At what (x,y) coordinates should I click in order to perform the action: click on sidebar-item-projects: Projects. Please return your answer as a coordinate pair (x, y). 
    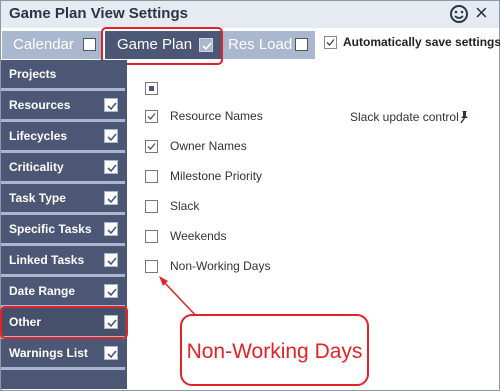
    Looking at the image, I should click on (63, 75).